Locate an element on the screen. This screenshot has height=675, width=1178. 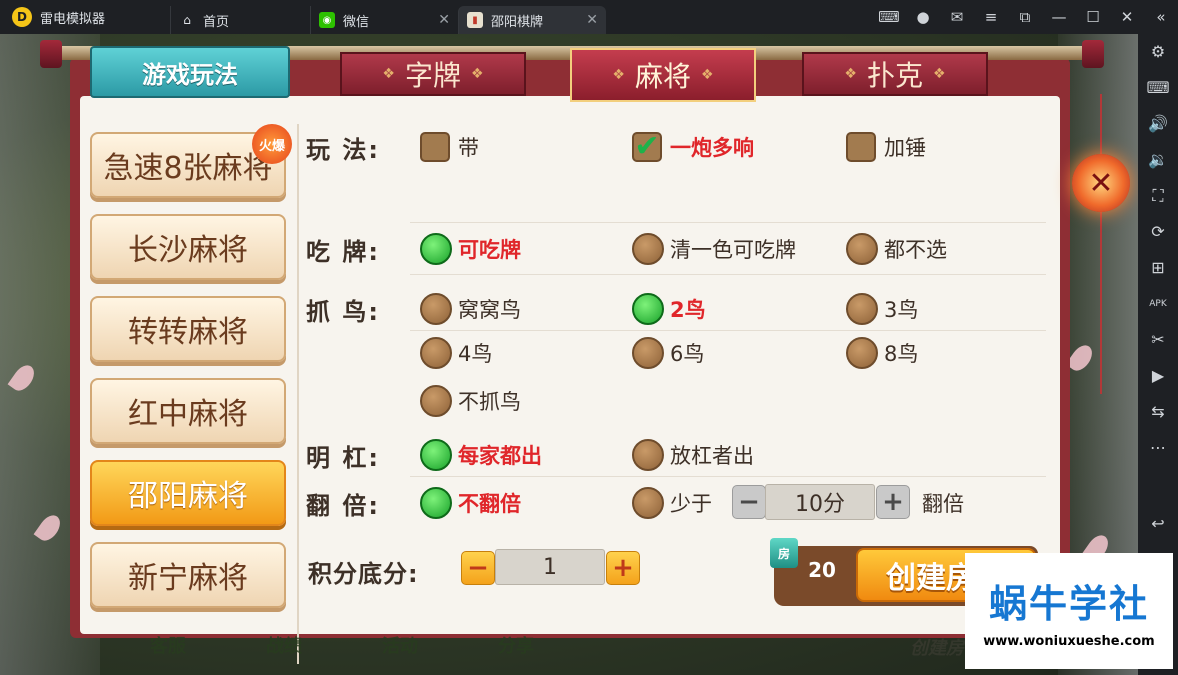
checkbox is located at coordinates (435, 147).